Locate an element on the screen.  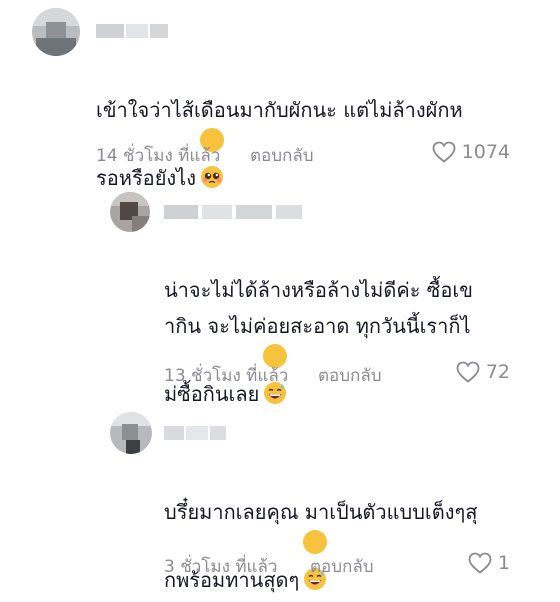
comment-timestamp: 3 ชั่วโมง ที่แล้ว is located at coordinates (221, 567).